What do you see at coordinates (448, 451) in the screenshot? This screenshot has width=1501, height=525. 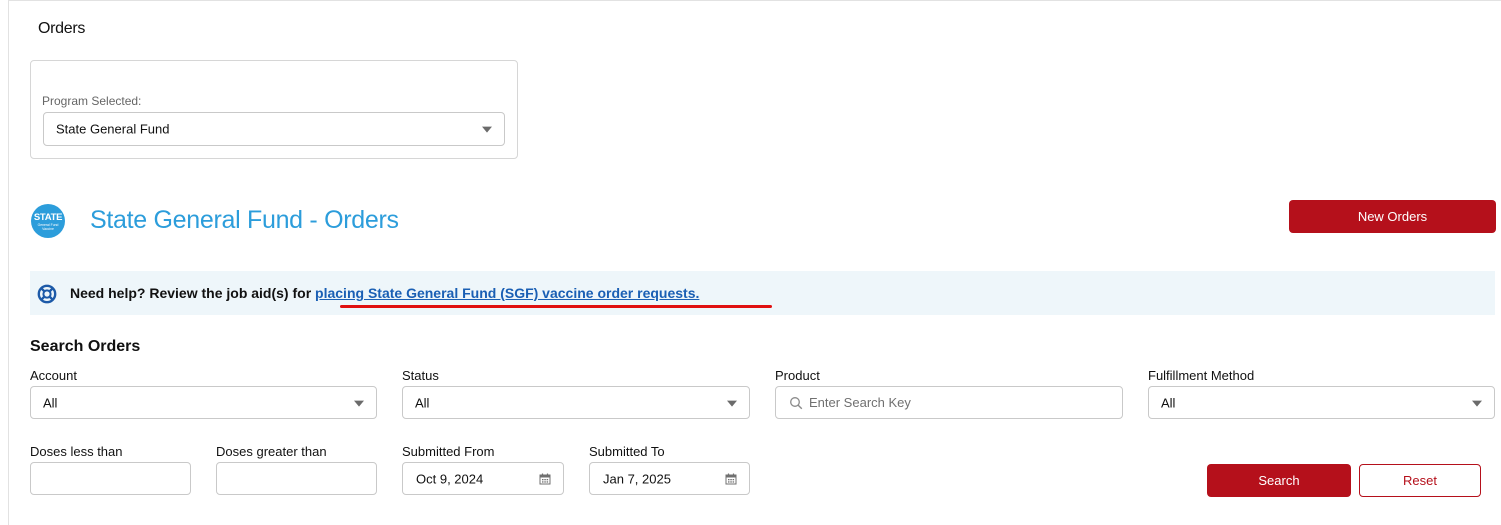 I see `submitted-from-label: Submitted From` at bounding box center [448, 451].